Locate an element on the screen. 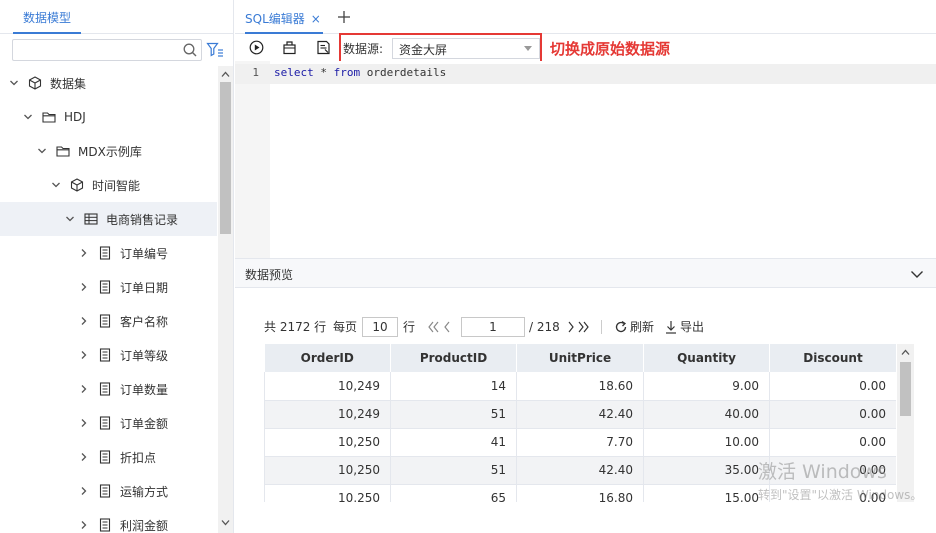 The image size is (936, 533). table-cell: 15.00 is located at coordinates (706, 493).